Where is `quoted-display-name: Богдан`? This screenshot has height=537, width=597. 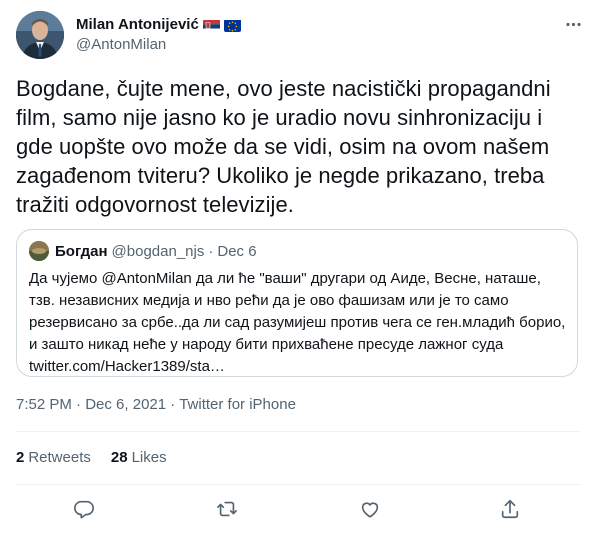
quoted-display-name: Богдан is located at coordinates (81, 251).